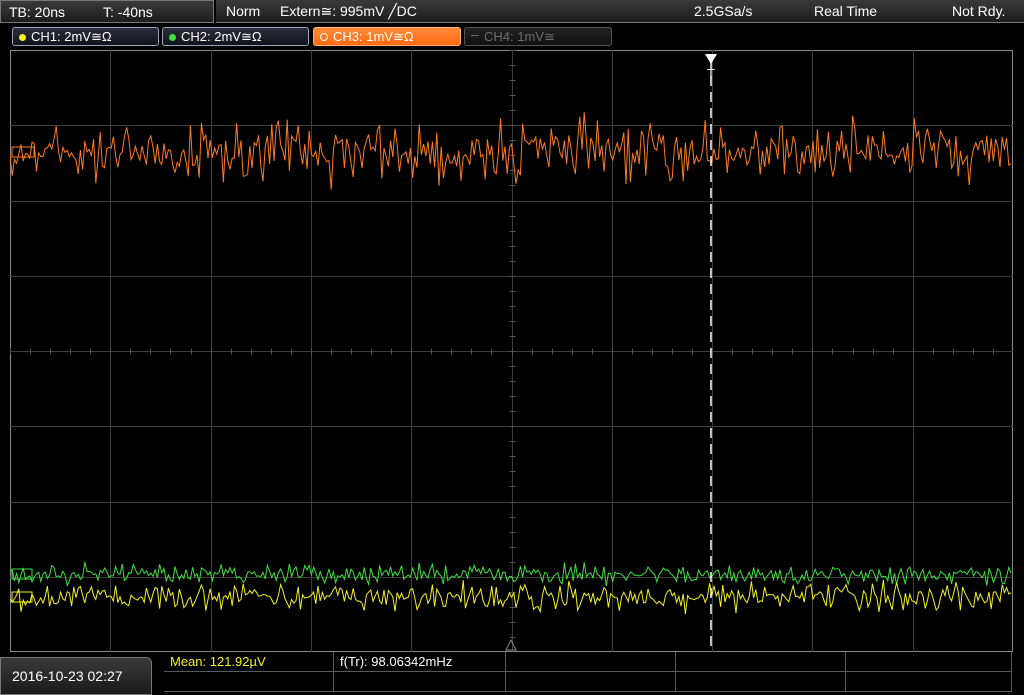 The width and height of the screenshot is (1024, 695). I want to click on channel-tab-ch2: CH2: 2mV≅Ω, so click(235, 36).